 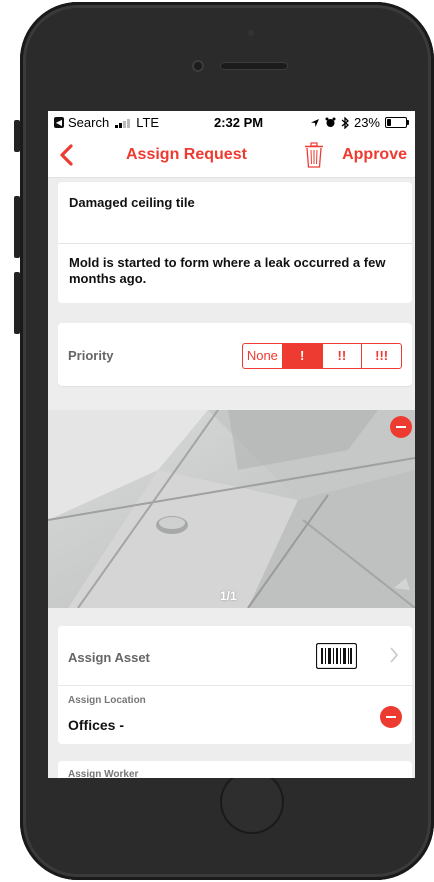 I want to click on priority-segmented-control: None ! !! !!!, so click(x=322, y=356).